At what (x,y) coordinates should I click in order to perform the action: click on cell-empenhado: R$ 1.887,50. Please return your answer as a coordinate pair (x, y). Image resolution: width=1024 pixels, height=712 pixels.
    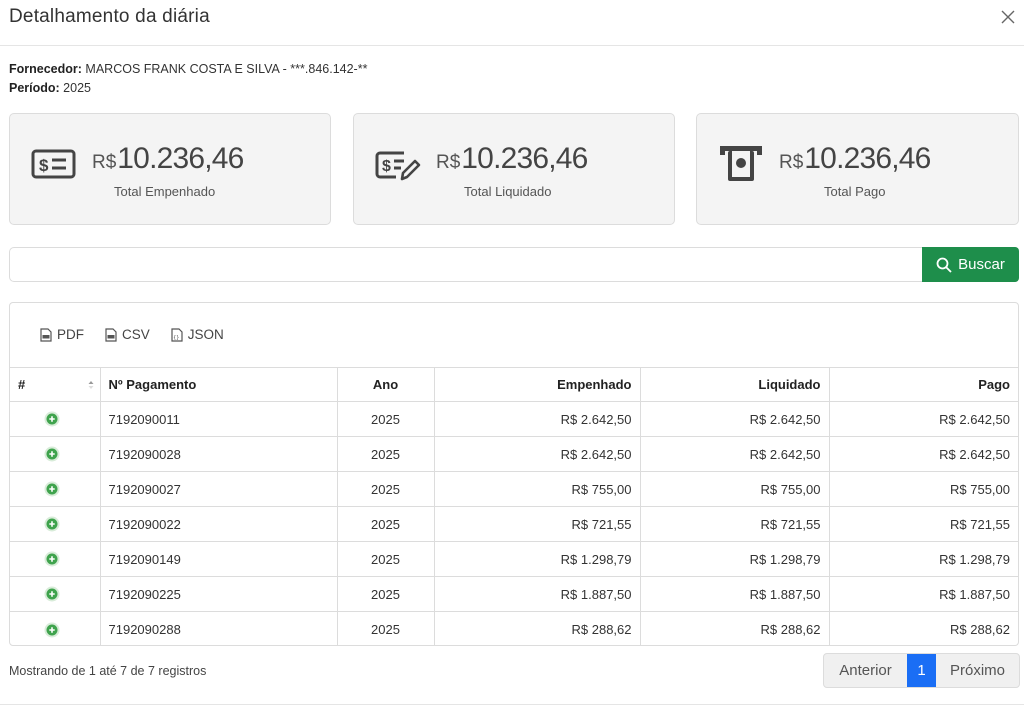
    Looking at the image, I should click on (536, 594).